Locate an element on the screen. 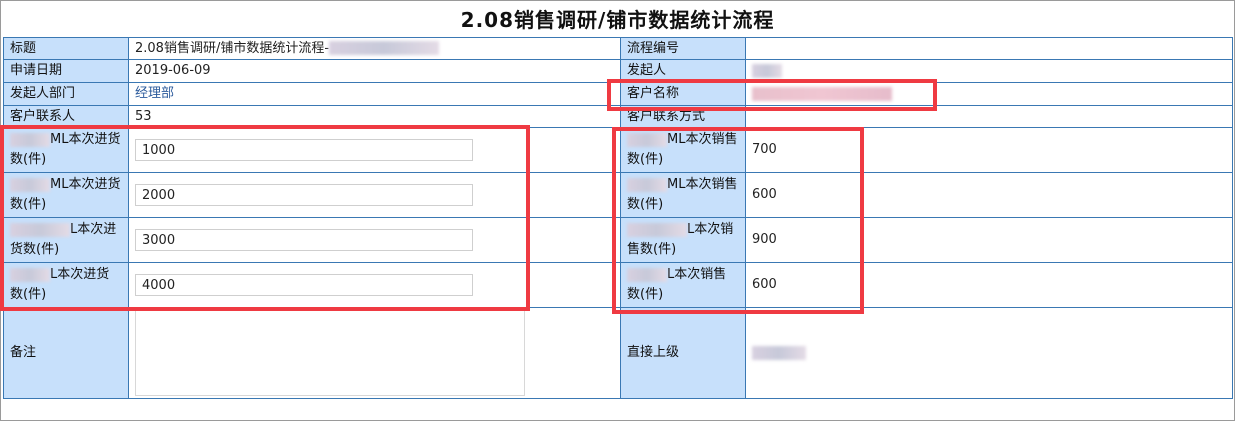 The width and height of the screenshot is (1235, 421). supervisor-value is located at coordinates (989, 353).